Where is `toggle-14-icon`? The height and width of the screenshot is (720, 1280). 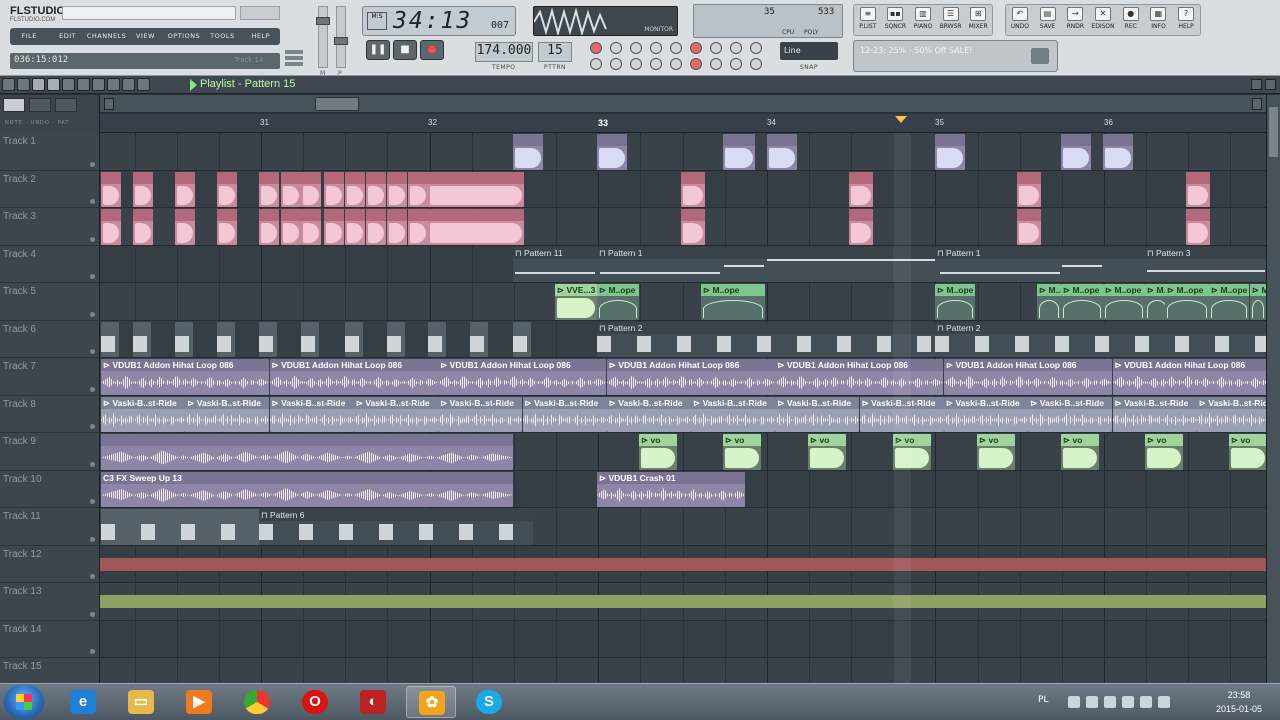
toggle-14-icon is located at coordinates (676, 63).